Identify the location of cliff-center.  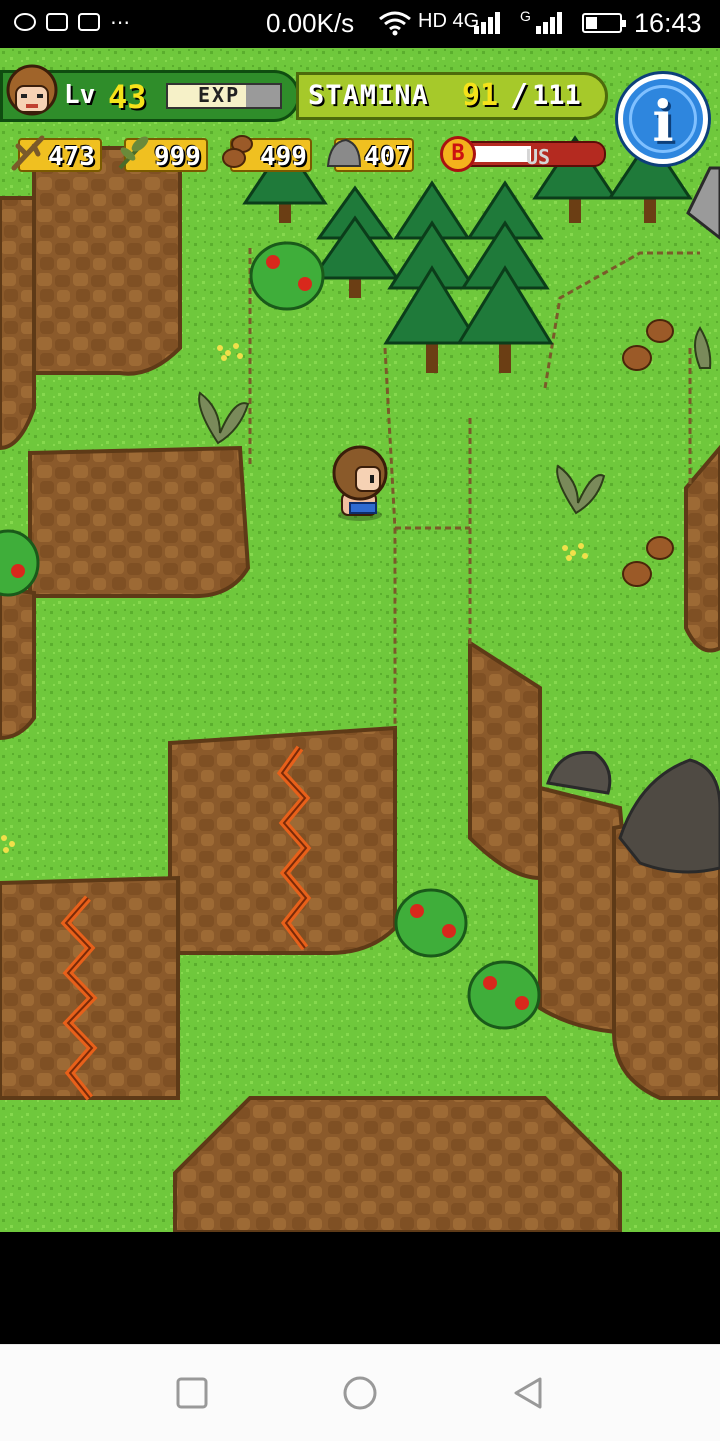
(282, 840).